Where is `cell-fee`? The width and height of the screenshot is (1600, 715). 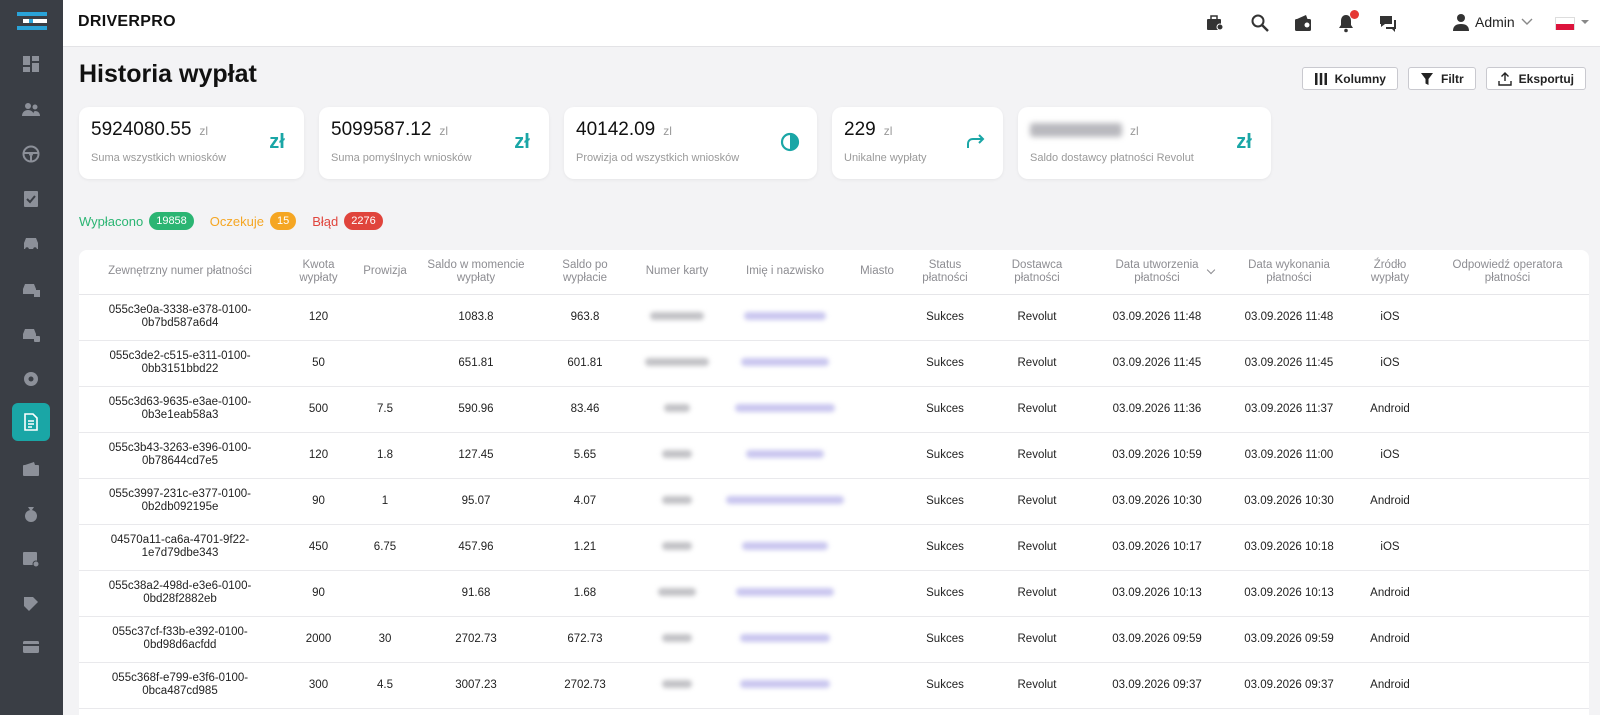
cell-fee is located at coordinates (385, 317).